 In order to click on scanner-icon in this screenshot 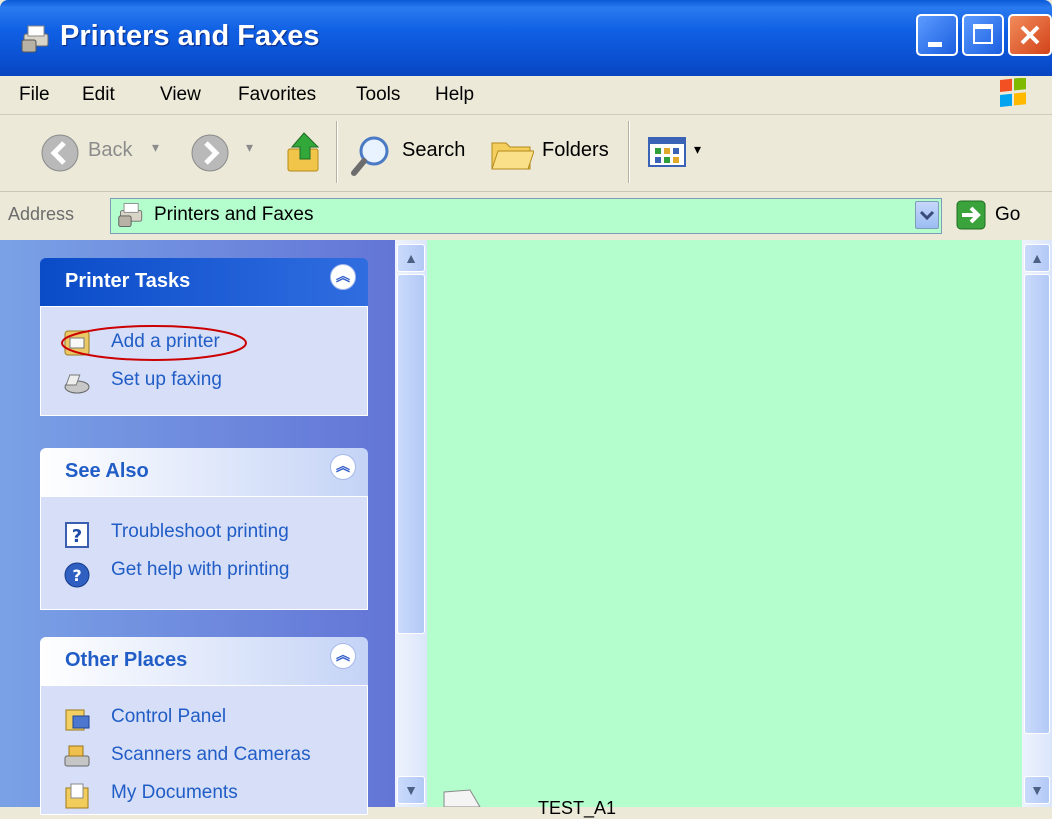, I will do `click(77, 756)`.